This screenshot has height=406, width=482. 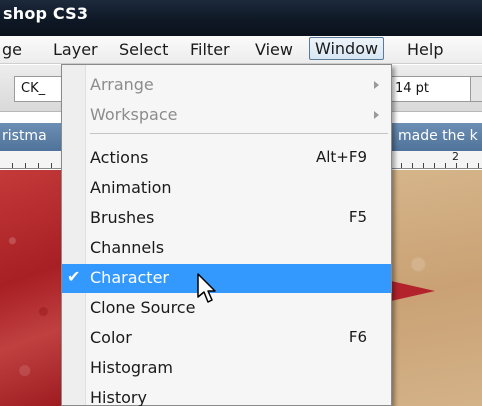 What do you see at coordinates (226, 278) in the screenshot?
I see `menu-item-character: ✔ Character` at bounding box center [226, 278].